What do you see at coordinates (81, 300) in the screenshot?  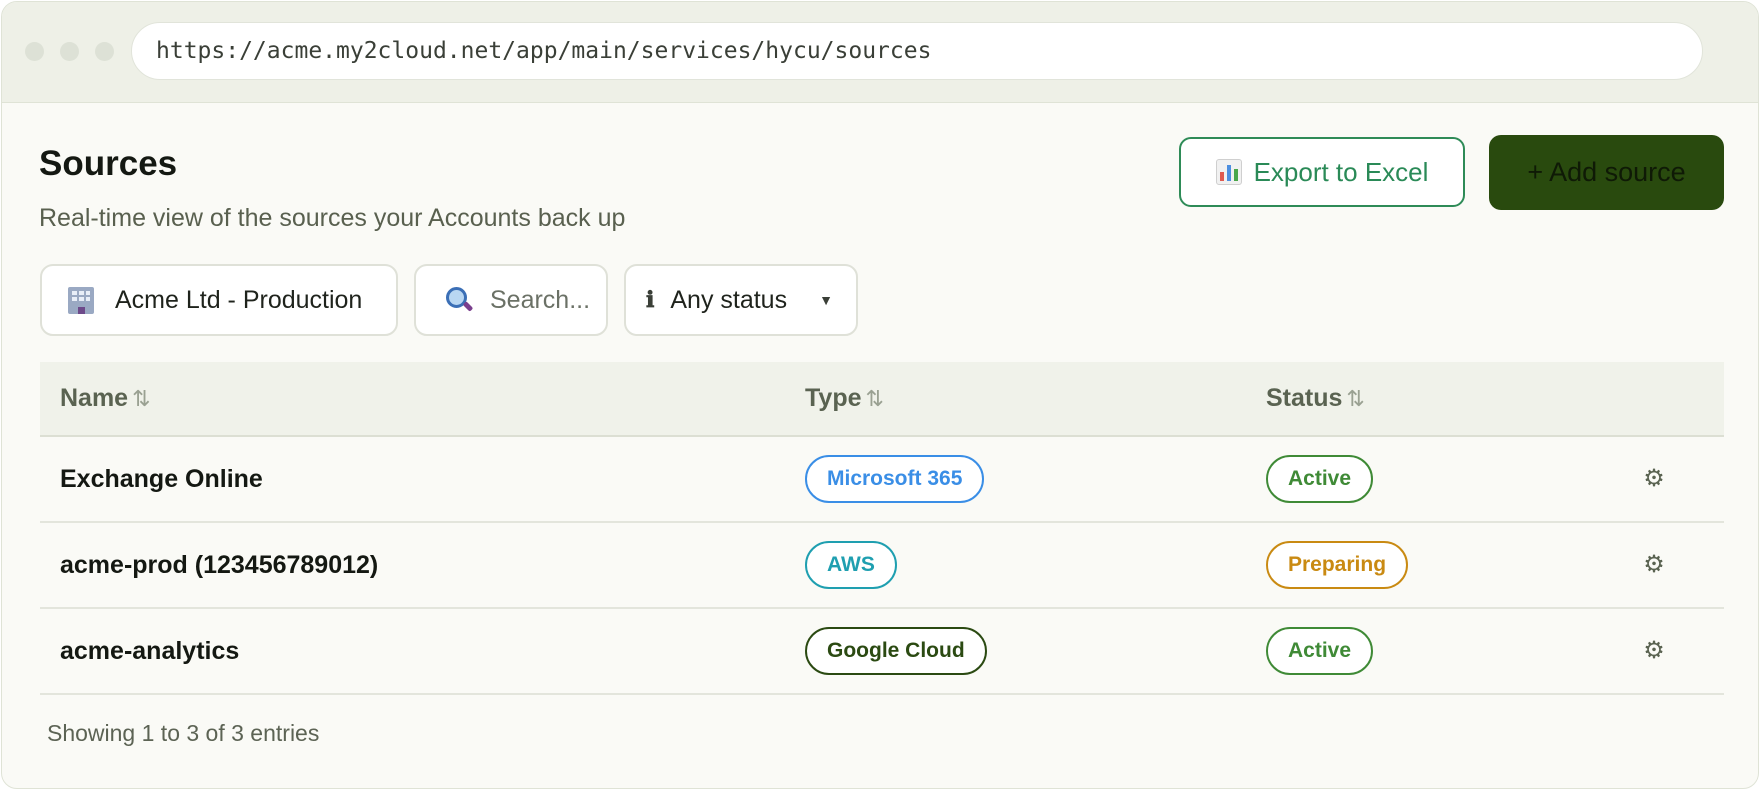 I see `building-icon` at bounding box center [81, 300].